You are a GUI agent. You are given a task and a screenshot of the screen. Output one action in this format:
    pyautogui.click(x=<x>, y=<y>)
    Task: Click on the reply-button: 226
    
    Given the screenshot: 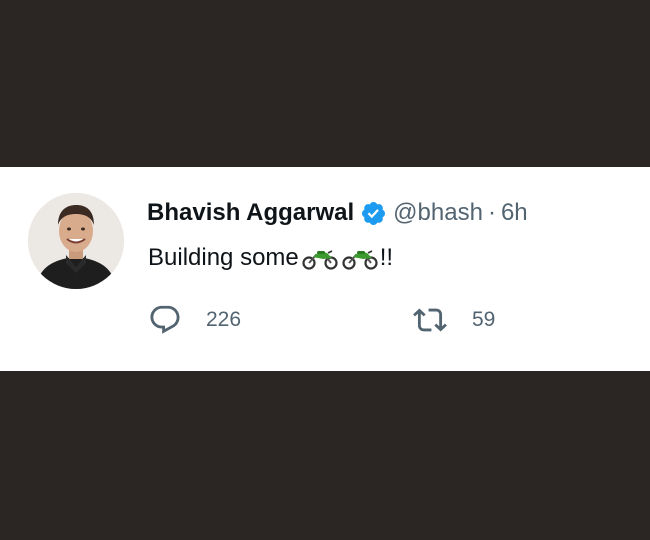 What is the action you would take?
    pyautogui.click(x=194, y=320)
    